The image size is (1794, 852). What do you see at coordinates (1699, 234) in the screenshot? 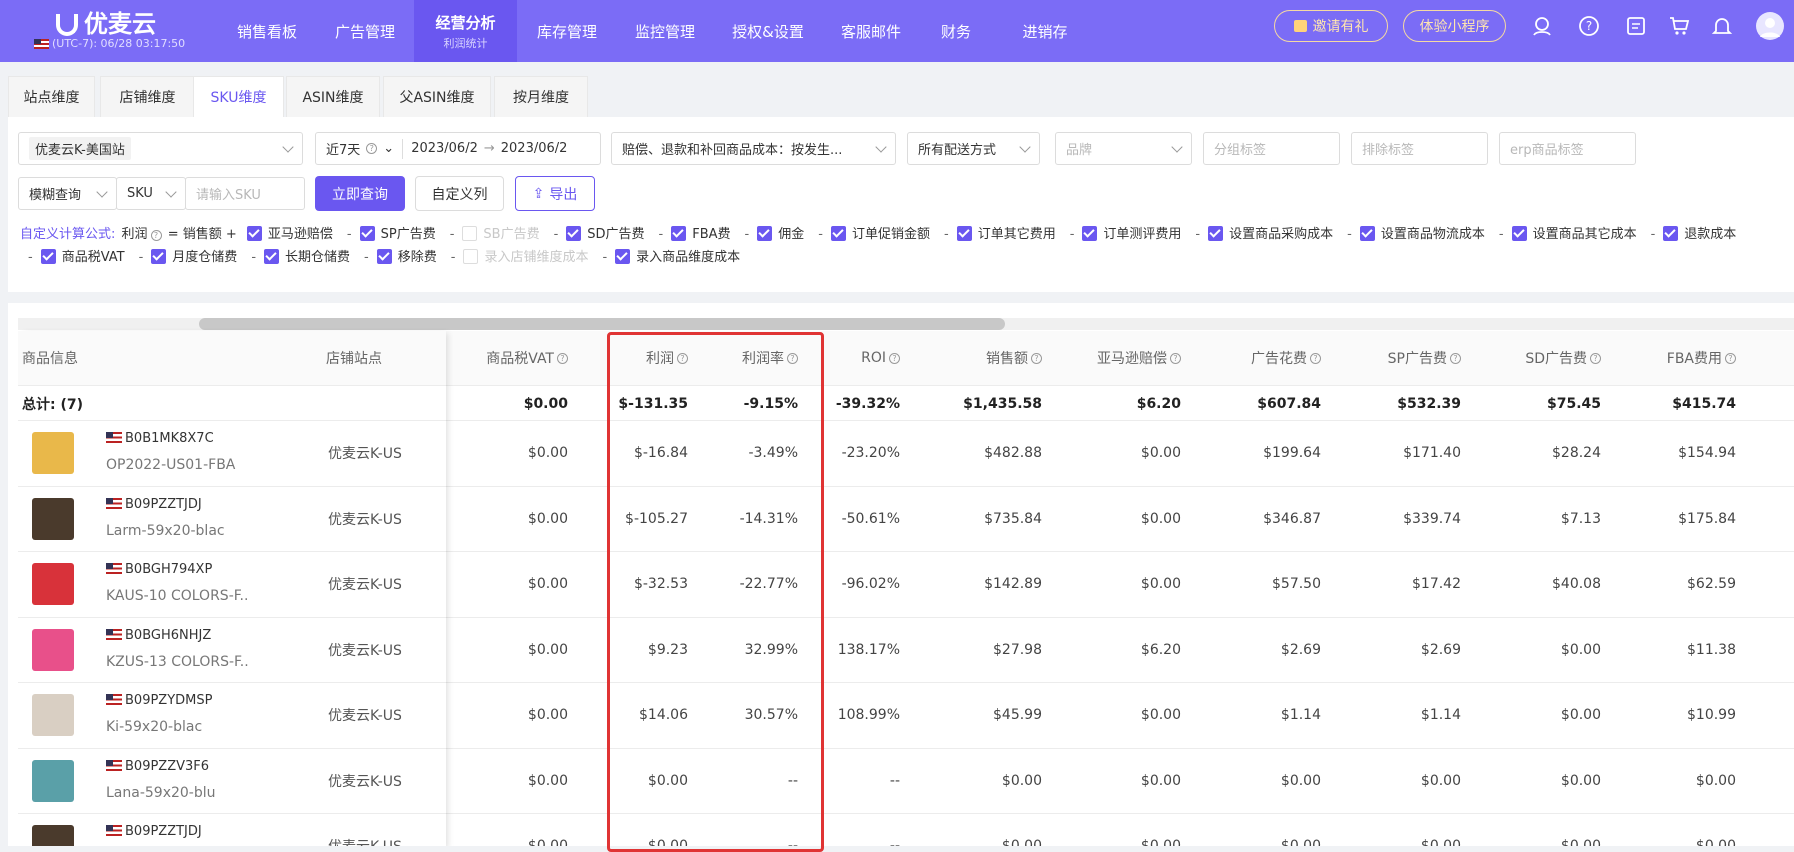
I see `formula-item: 退款成本` at bounding box center [1699, 234].